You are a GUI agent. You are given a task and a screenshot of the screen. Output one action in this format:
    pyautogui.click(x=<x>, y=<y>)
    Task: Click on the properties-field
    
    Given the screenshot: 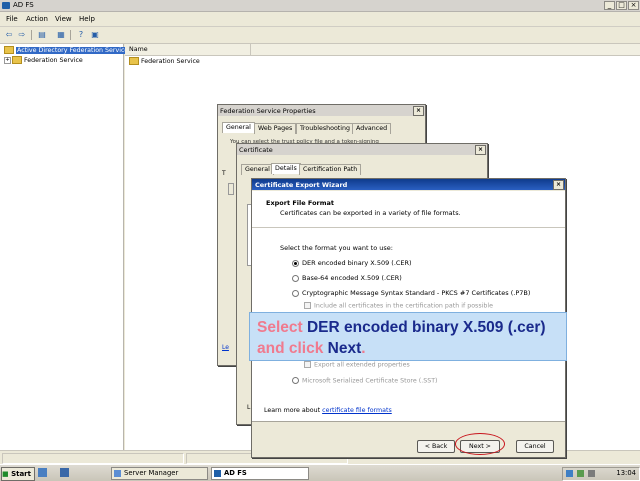 What is the action you would take?
    pyautogui.click(x=231, y=189)
    